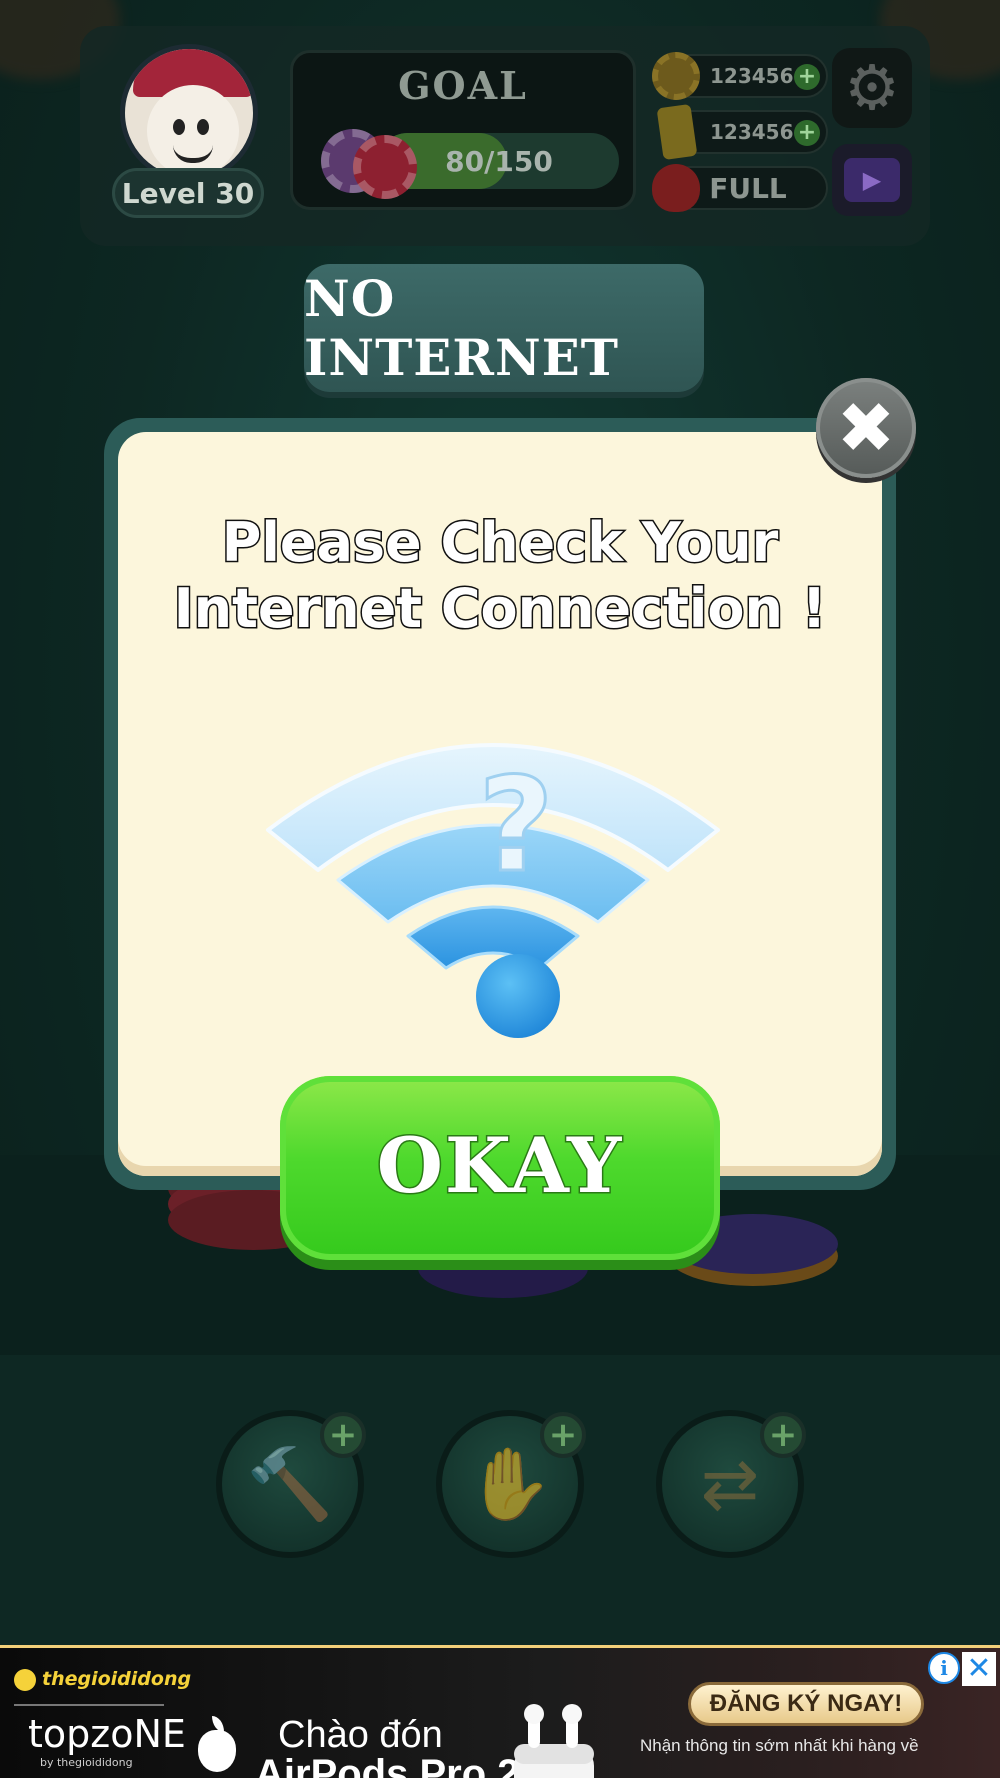 The height and width of the screenshot is (1778, 1000). I want to click on video-icon: ▶, so click(872, 180).